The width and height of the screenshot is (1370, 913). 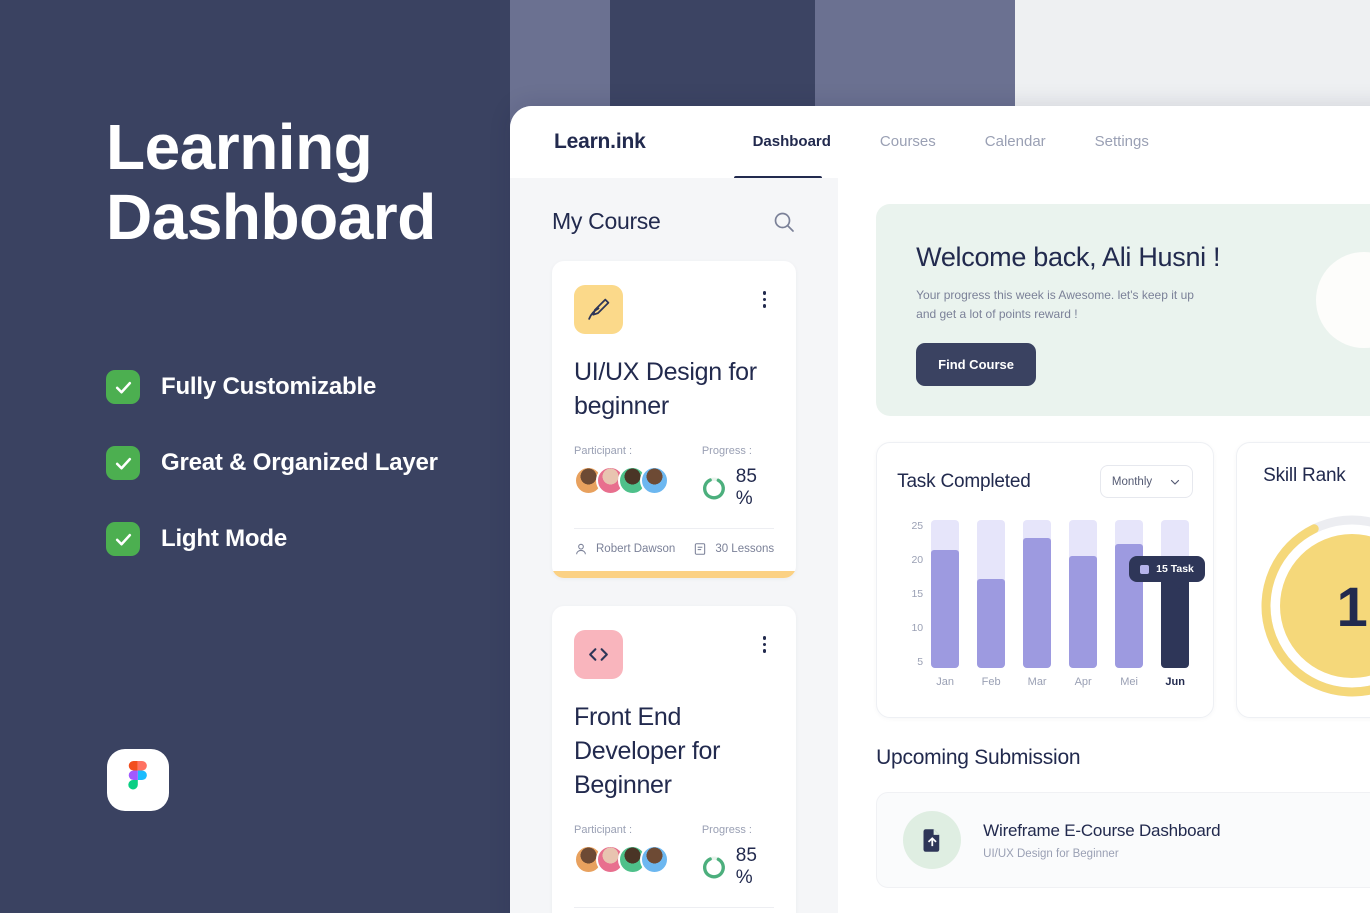 I want to click on my-course-header: My Course, so click(x=674, y=221).